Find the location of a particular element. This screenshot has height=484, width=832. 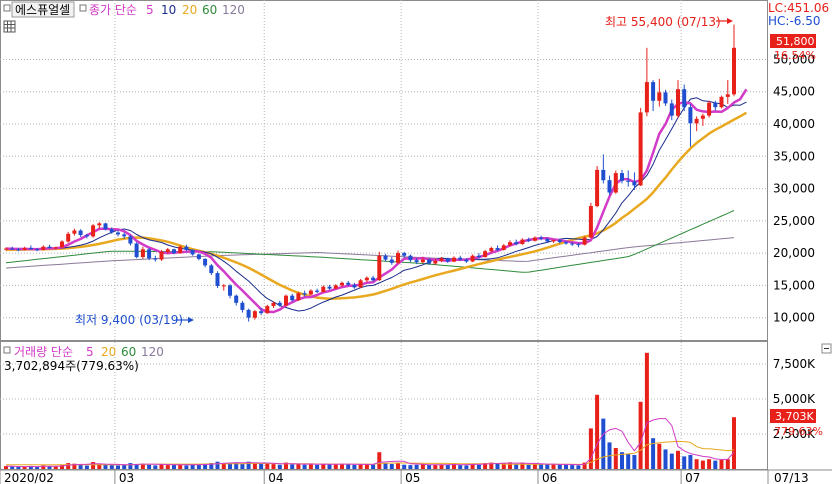

x-axis-labels: 2020/02 03 04 05 06 07 07/13 is located at coordinates (404, 477).